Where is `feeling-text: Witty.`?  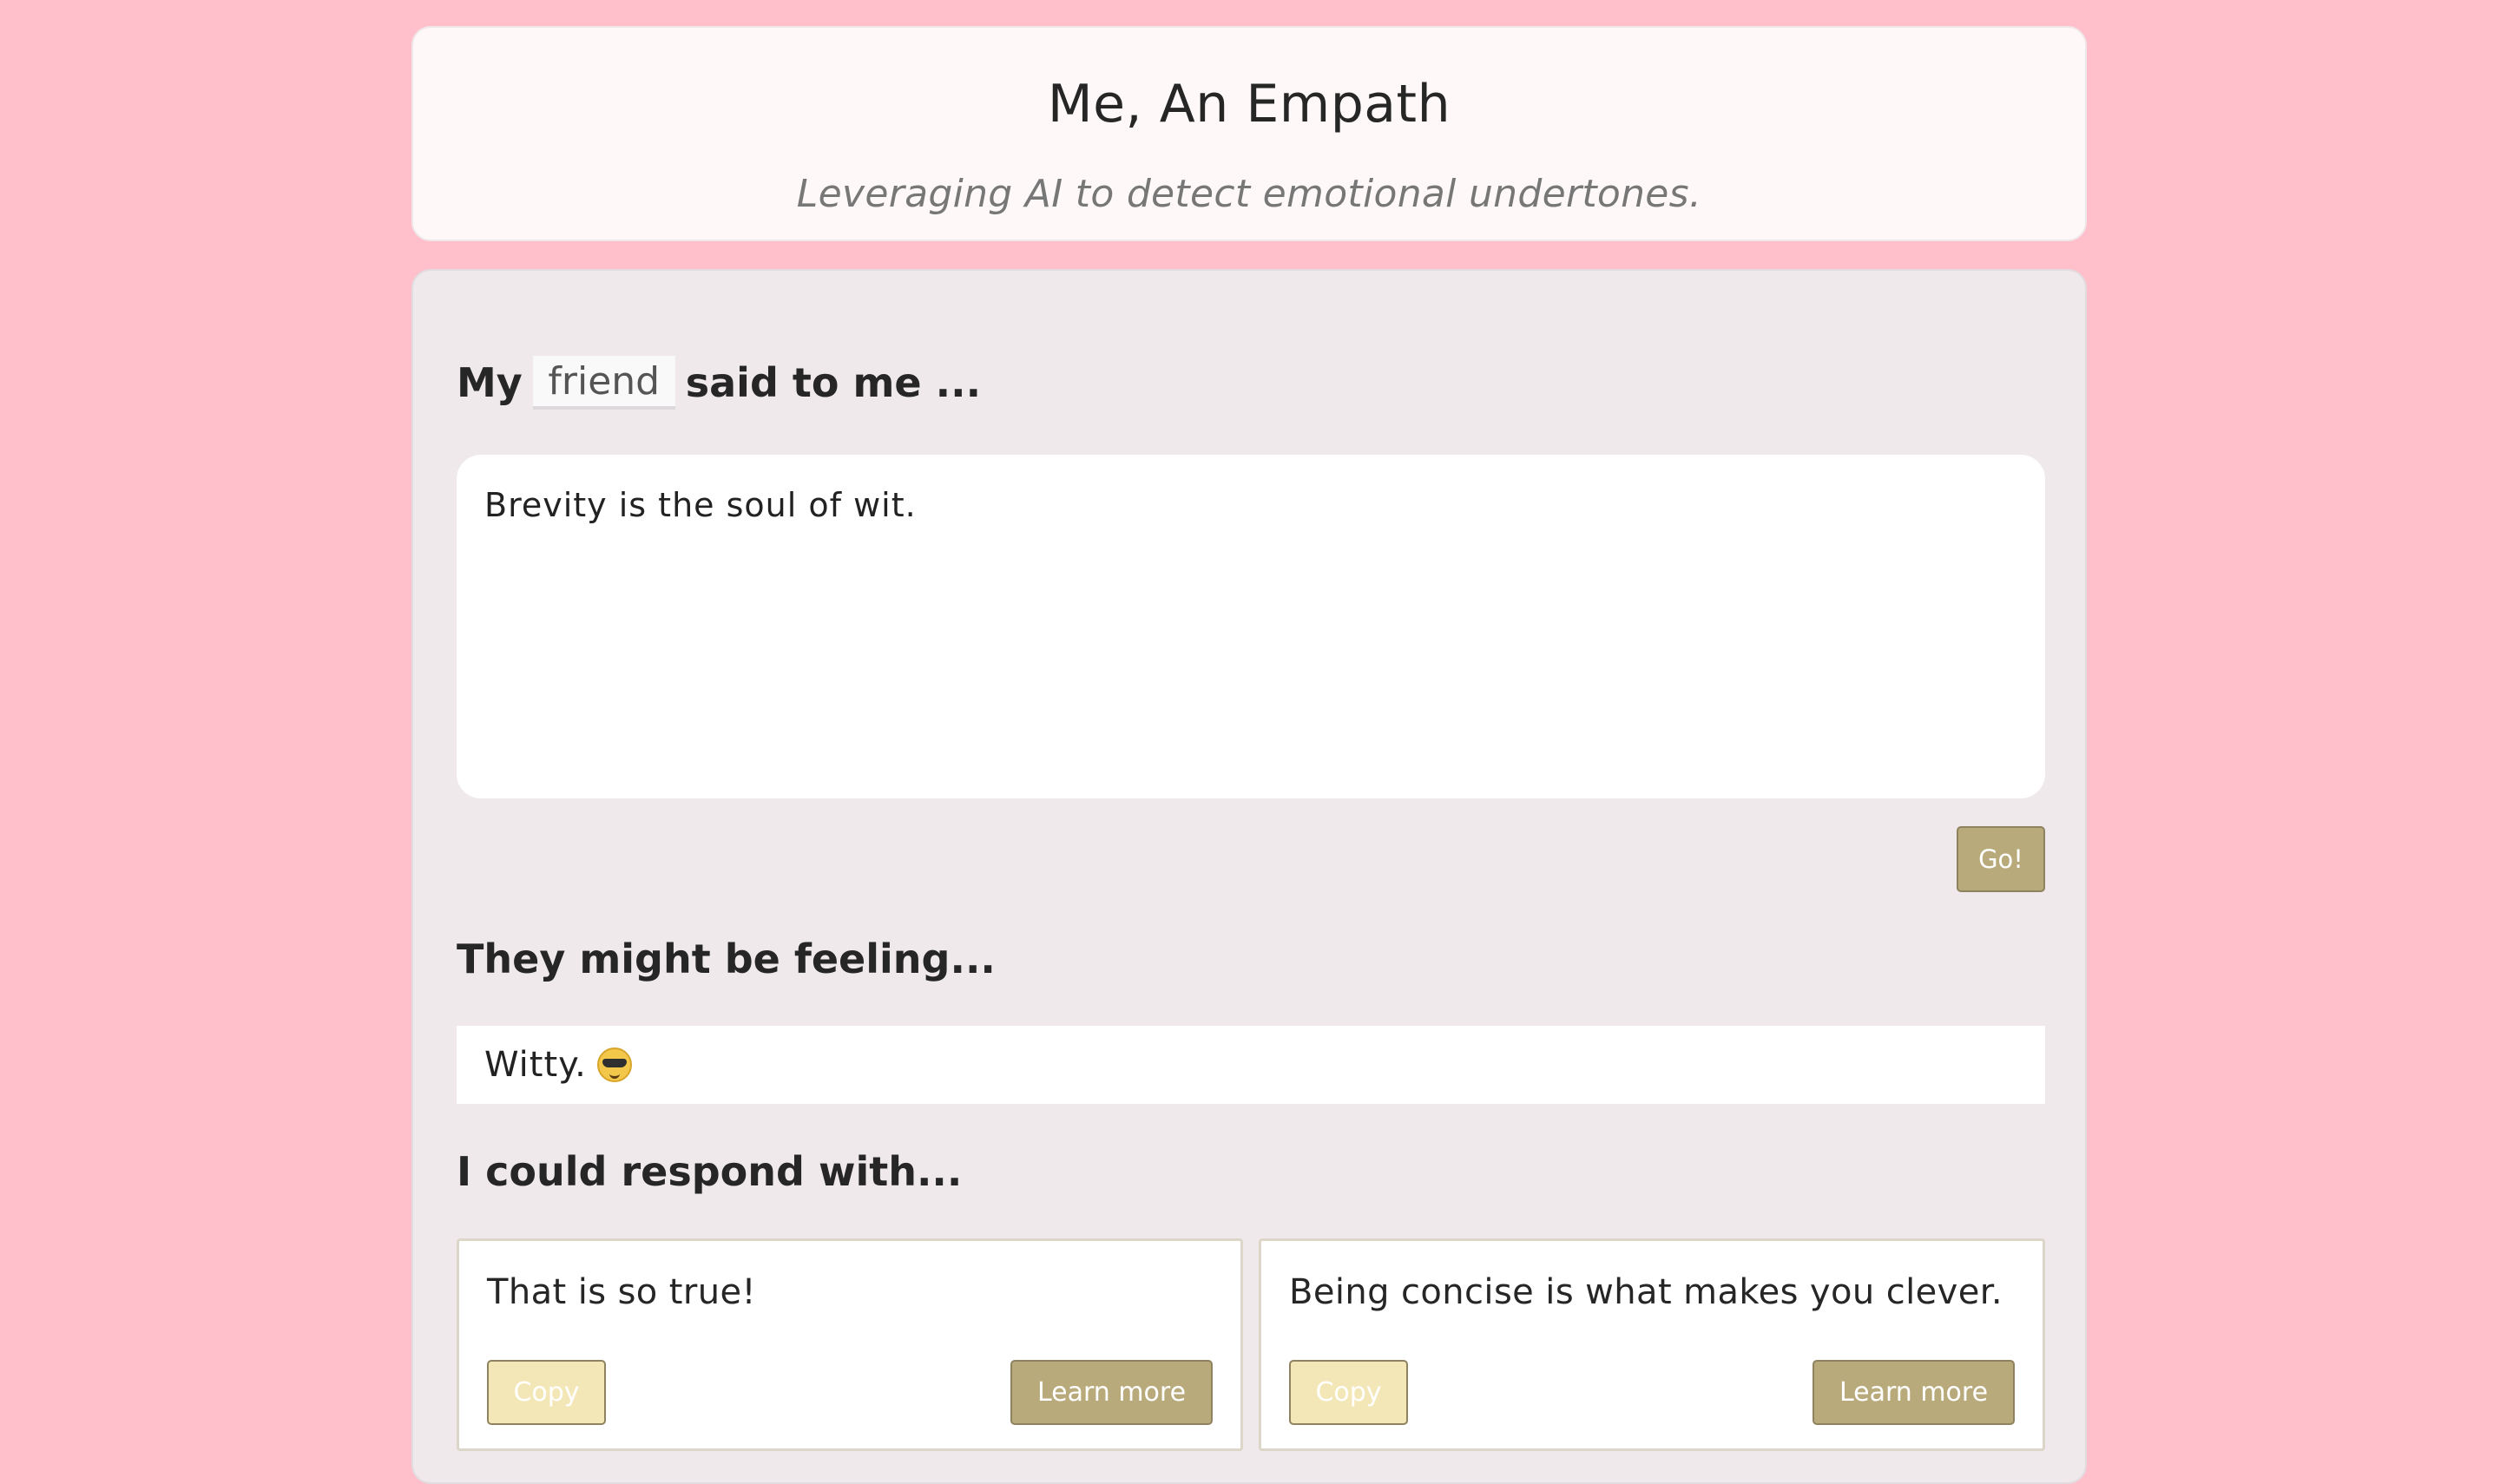 feeling-text: Witty. is located at coordinates (535, 1065).